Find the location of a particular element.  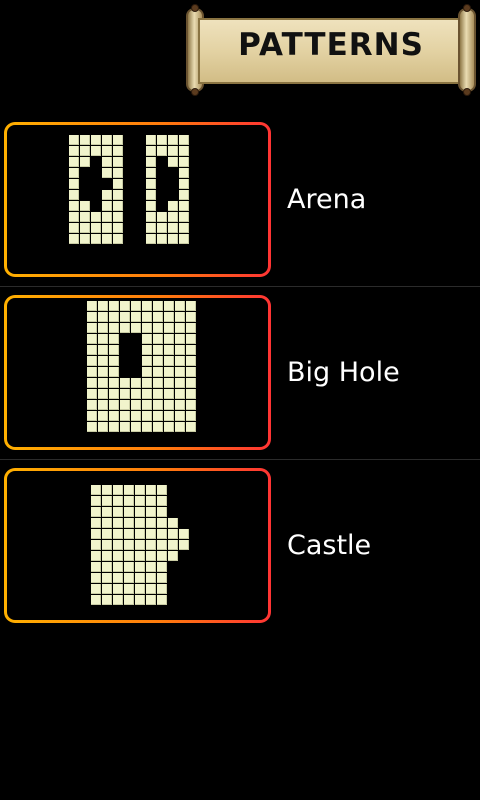

patterns-header: PATTERNS is located at coordinates (331, 50).